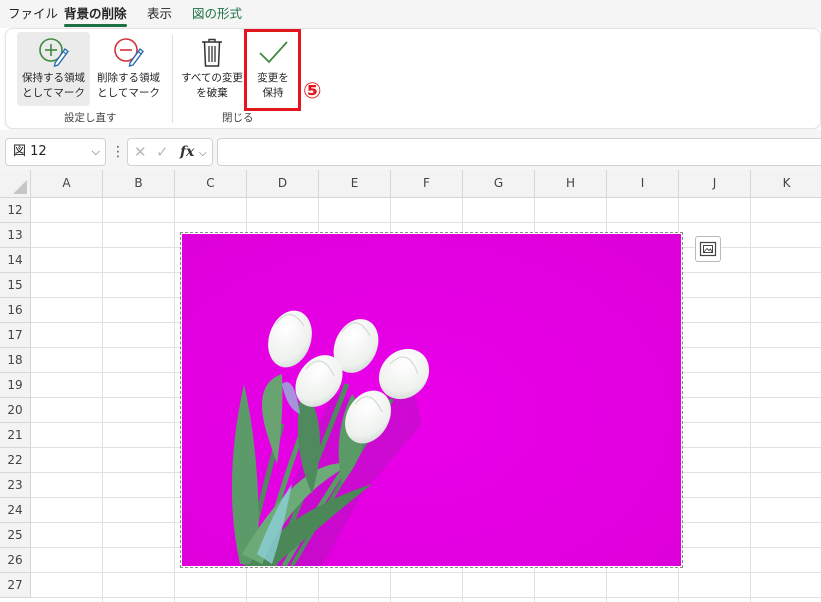 The height and width of the screenshot is (602, 821). Describe the element at coordinates (159, 14) in the screenshot. I see `tab-view: 表示` at that location.